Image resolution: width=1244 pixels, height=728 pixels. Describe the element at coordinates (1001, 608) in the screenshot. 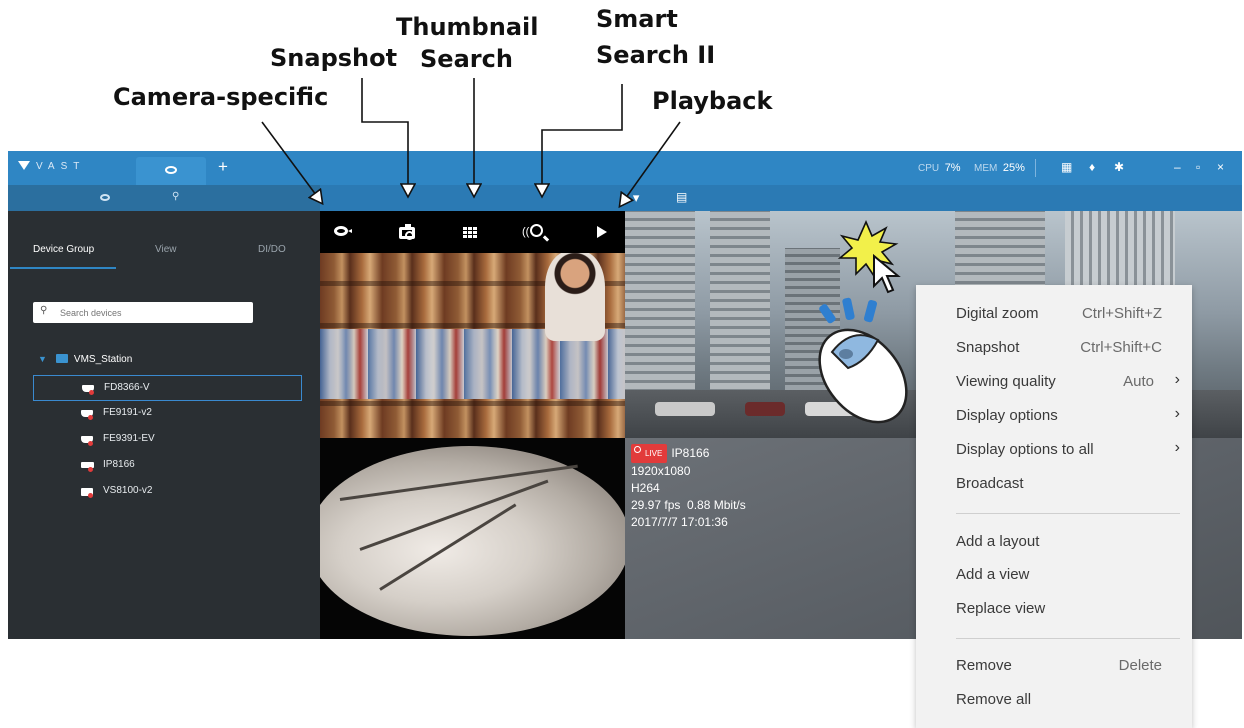

I see `menu-label: Replace view` at that location.